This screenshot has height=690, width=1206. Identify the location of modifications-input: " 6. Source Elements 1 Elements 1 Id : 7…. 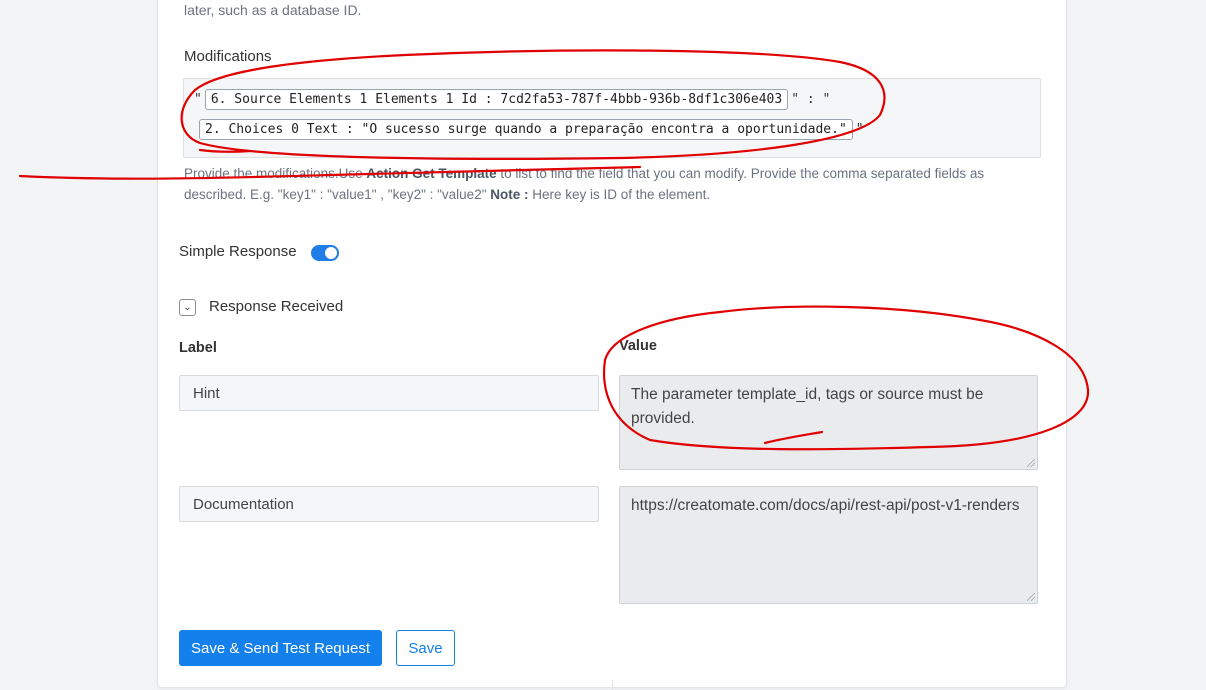
(612, 118).